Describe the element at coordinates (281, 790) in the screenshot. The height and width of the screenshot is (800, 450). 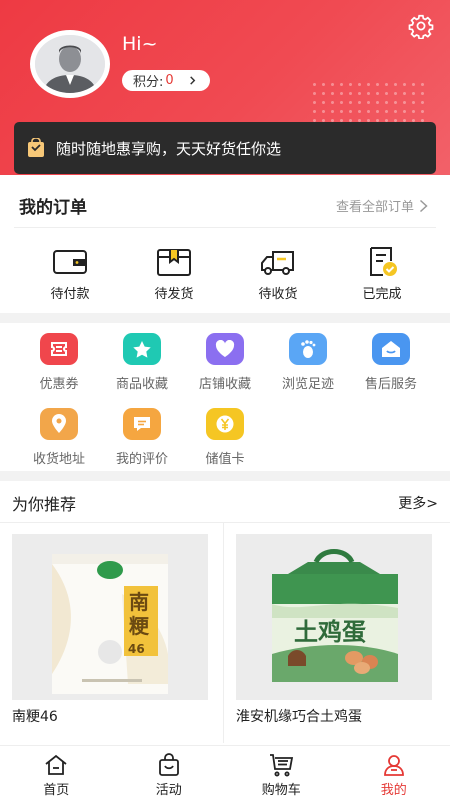
I see `tab-cart-label: 购物车` at that location.